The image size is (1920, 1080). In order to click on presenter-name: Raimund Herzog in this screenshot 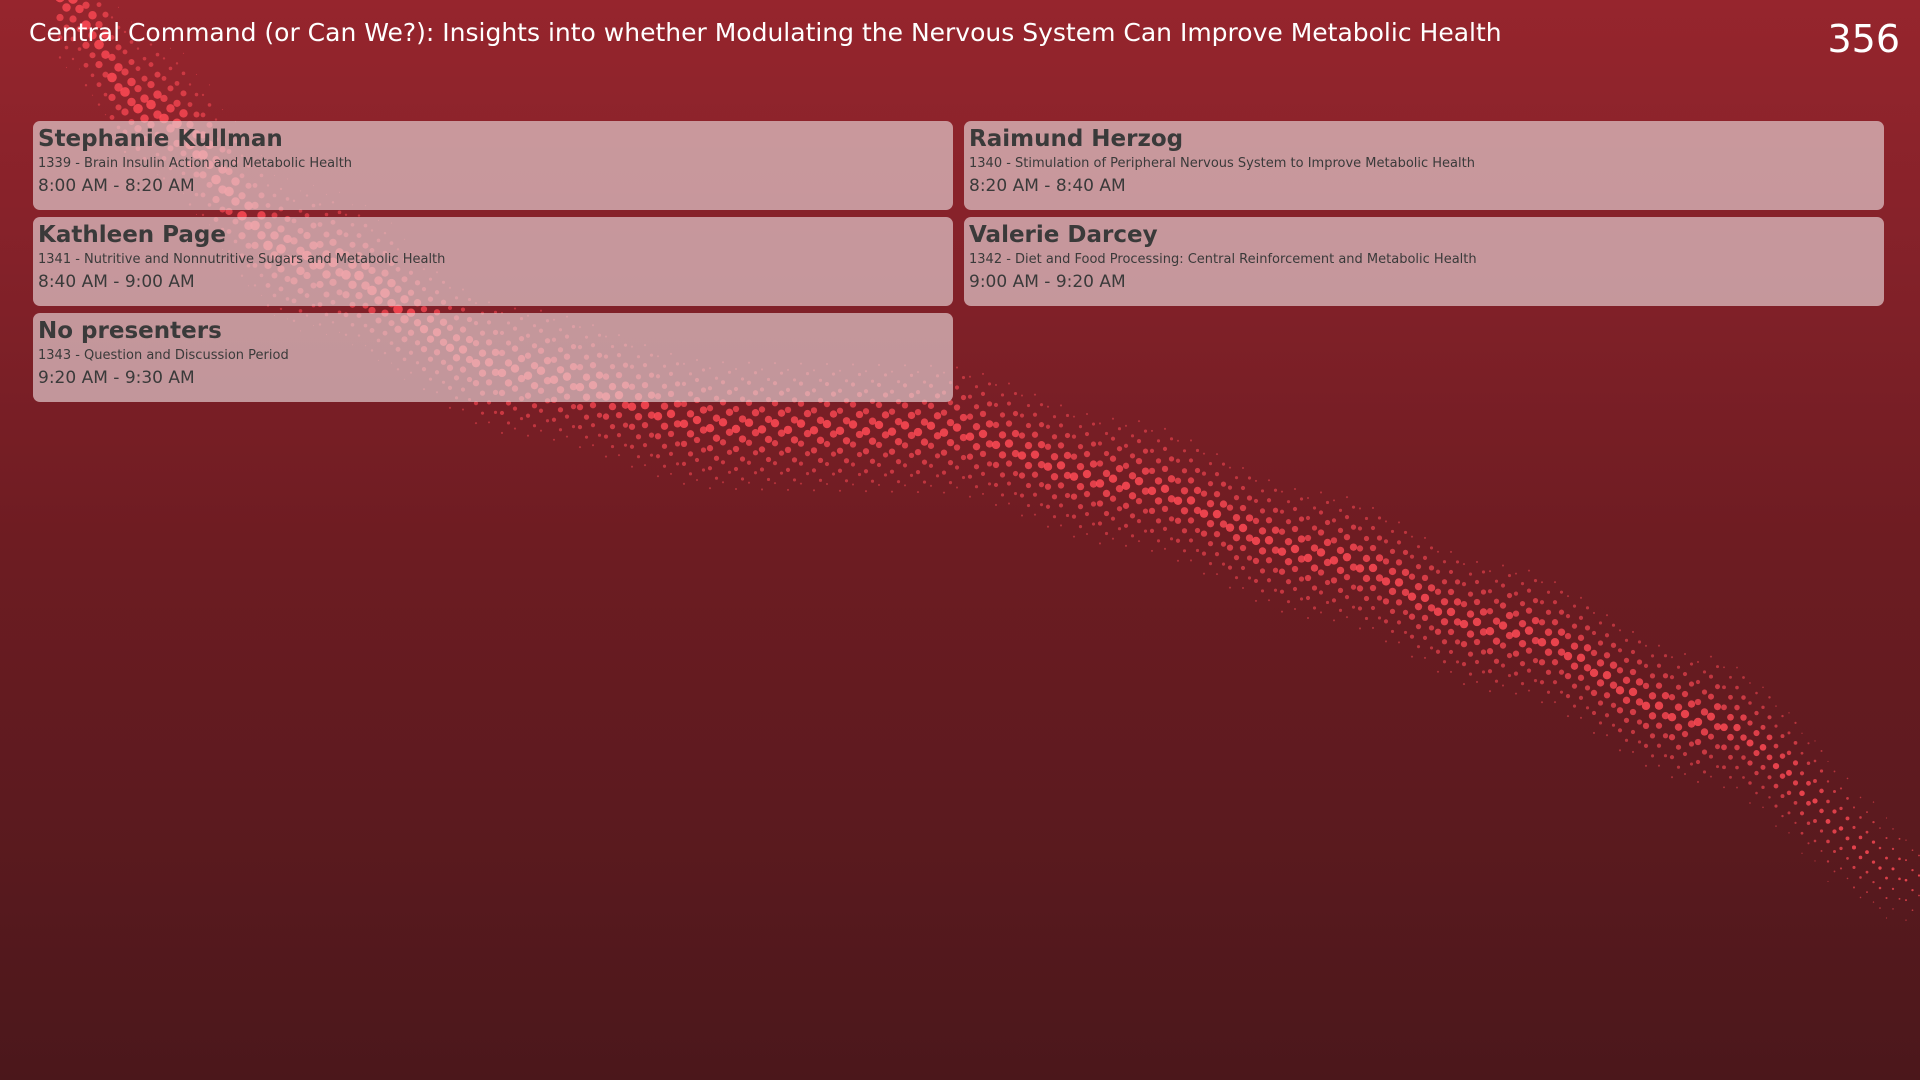, I will do `click(1076, 139)`.